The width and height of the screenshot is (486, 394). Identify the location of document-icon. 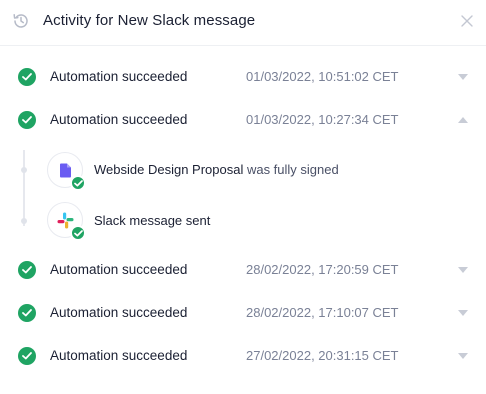
(65, 170).